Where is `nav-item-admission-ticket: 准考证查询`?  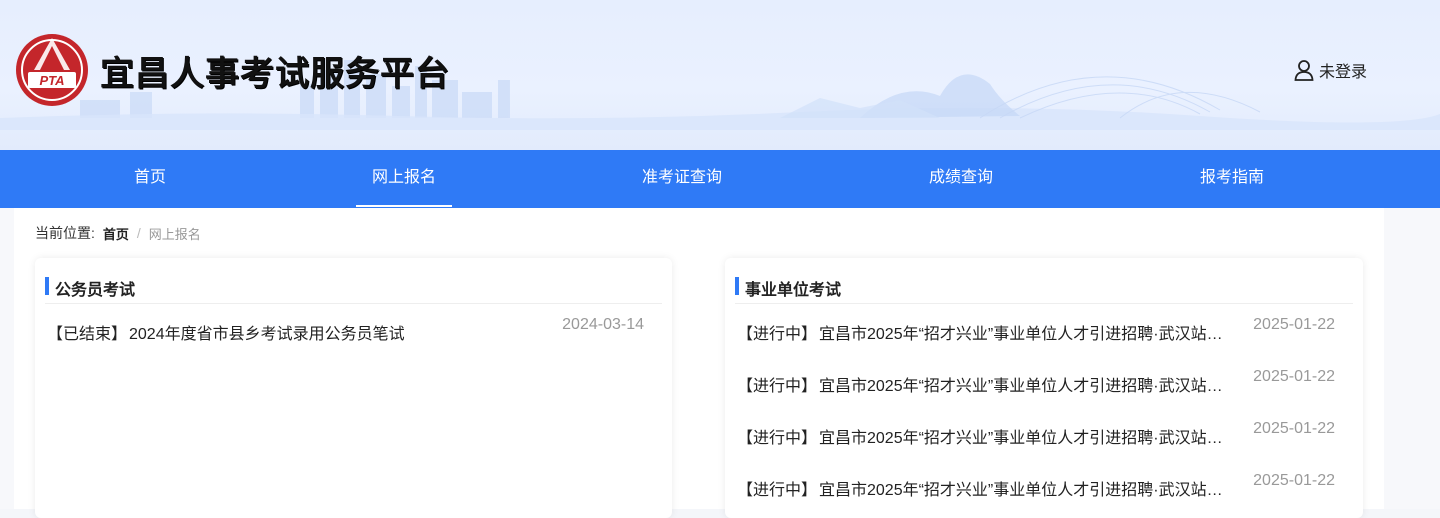
nav-item-admission-ticket: 准考证查询 is located at coordinates (682, 179).